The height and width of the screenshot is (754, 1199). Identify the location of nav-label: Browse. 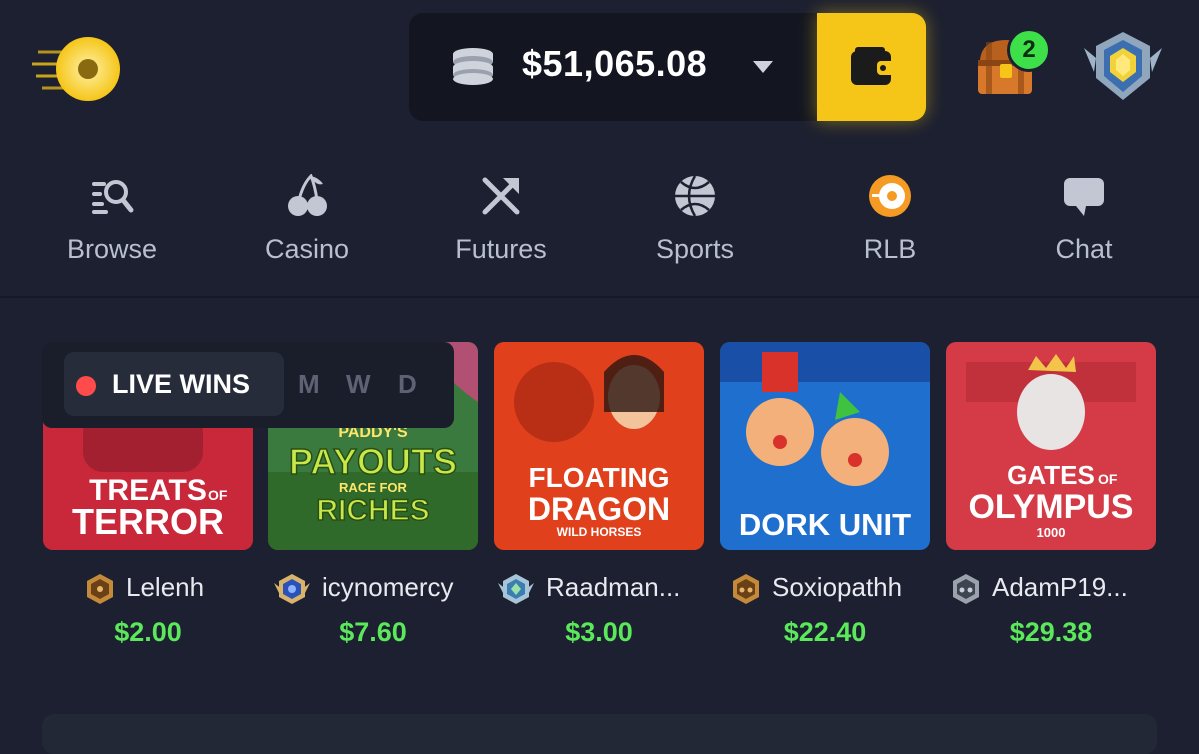
(112, 249).